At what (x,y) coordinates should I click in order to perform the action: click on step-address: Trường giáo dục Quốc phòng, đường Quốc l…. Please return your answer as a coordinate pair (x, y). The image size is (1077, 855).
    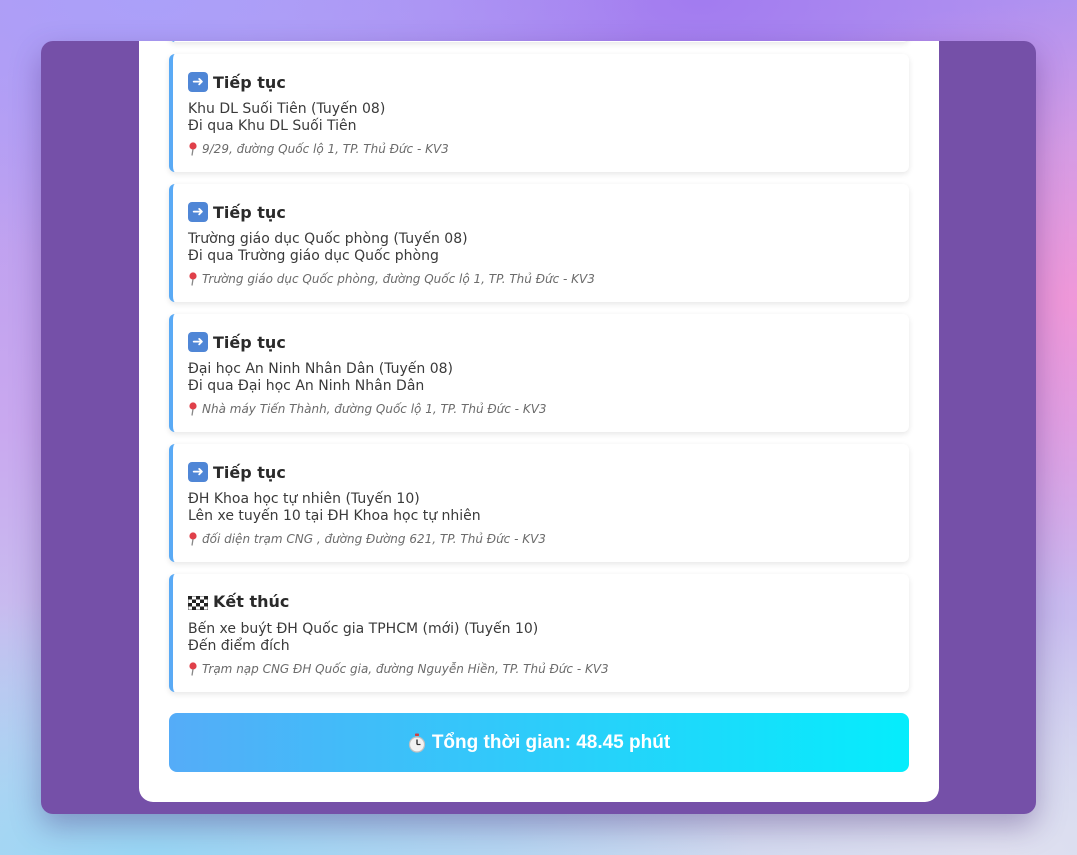
    Looking at the image, I should click on (391, 279).